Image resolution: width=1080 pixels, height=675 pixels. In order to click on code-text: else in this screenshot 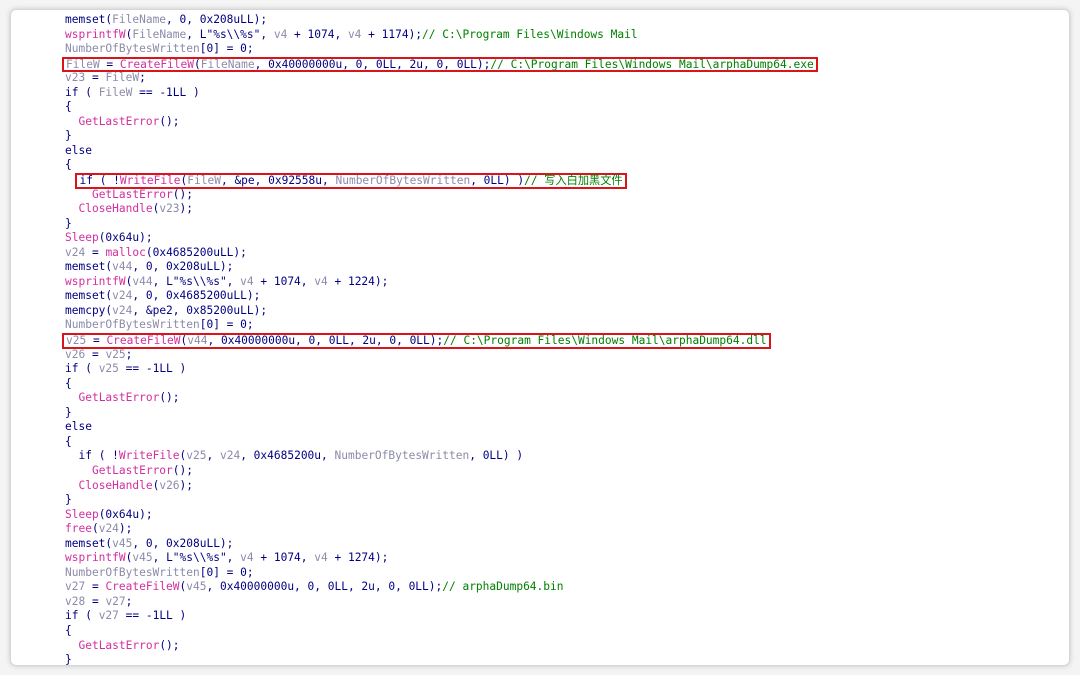, I will do `click(78, 150)`.